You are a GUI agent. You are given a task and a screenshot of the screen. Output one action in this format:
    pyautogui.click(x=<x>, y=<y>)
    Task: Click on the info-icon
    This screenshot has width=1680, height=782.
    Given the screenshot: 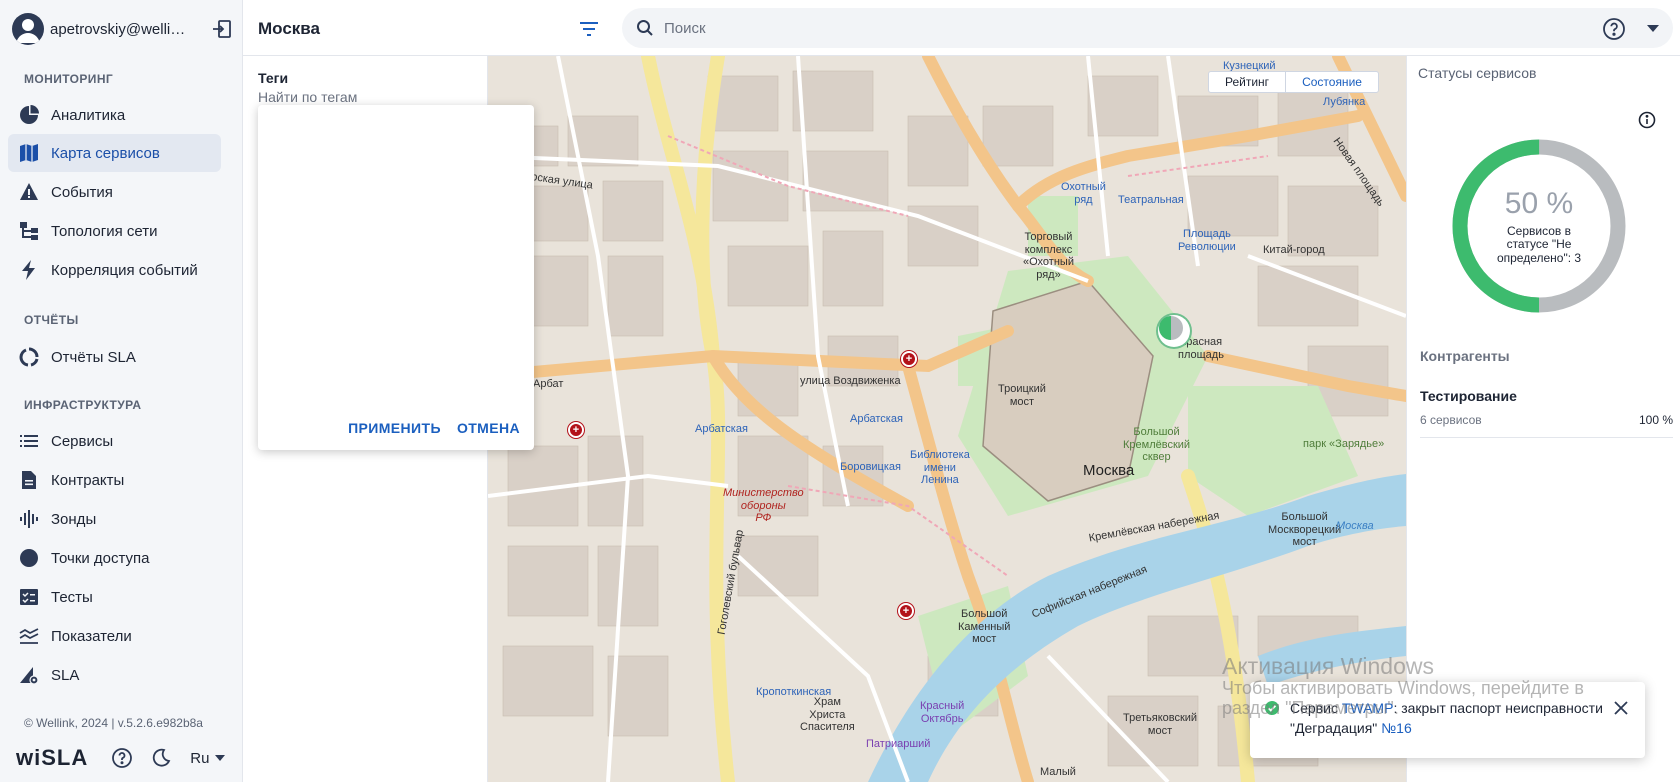 What is the action you would take?
    pyautogui.click(x=1647, y=120)
    